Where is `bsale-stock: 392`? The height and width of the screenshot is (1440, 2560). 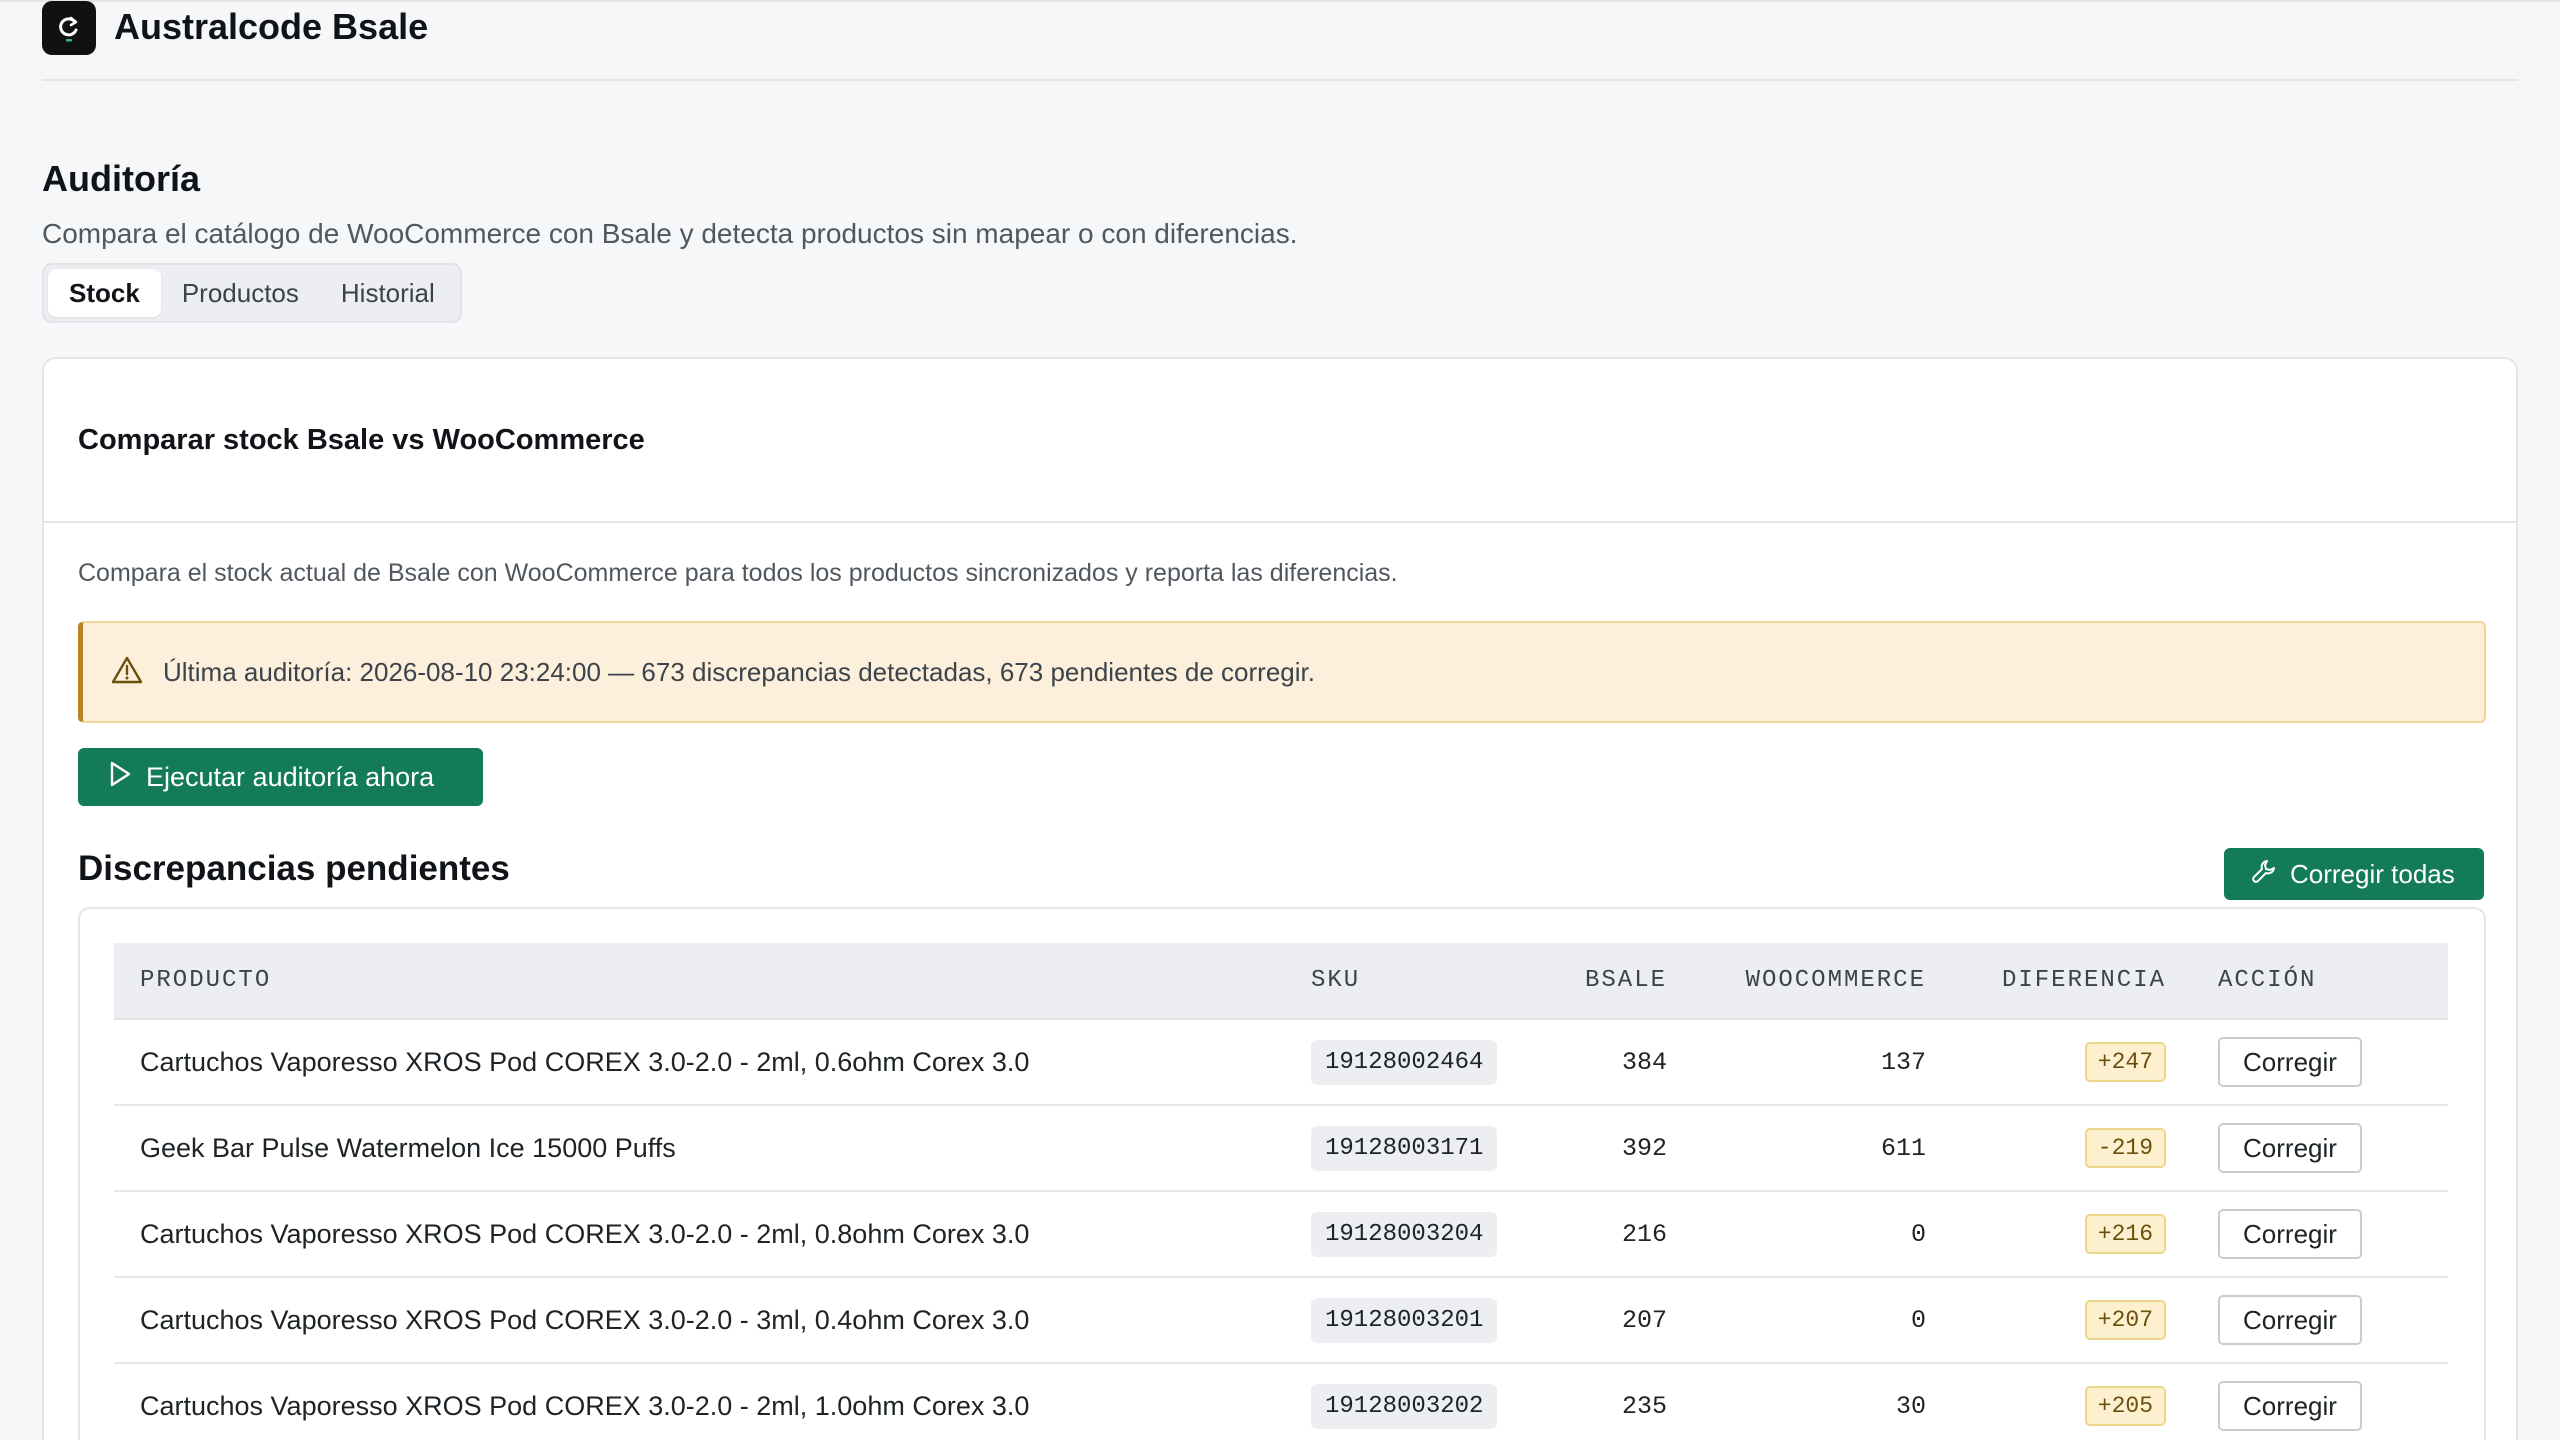 bsale-stock: 392 is located at coordinates (1617, 1148).